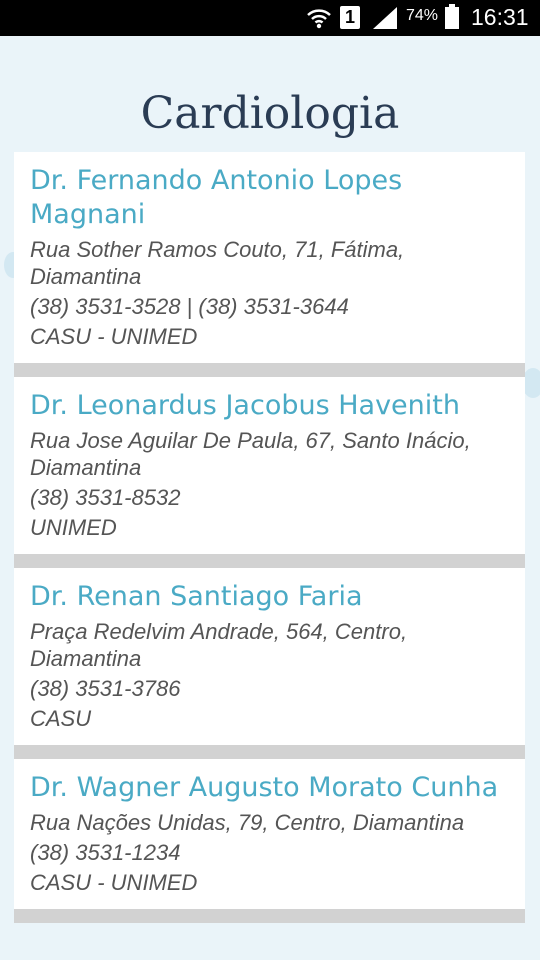 Image resolution: width=540 pixels, height=960 pixels. I want to click on doctor-insurance: CASU, so click(61, 718).